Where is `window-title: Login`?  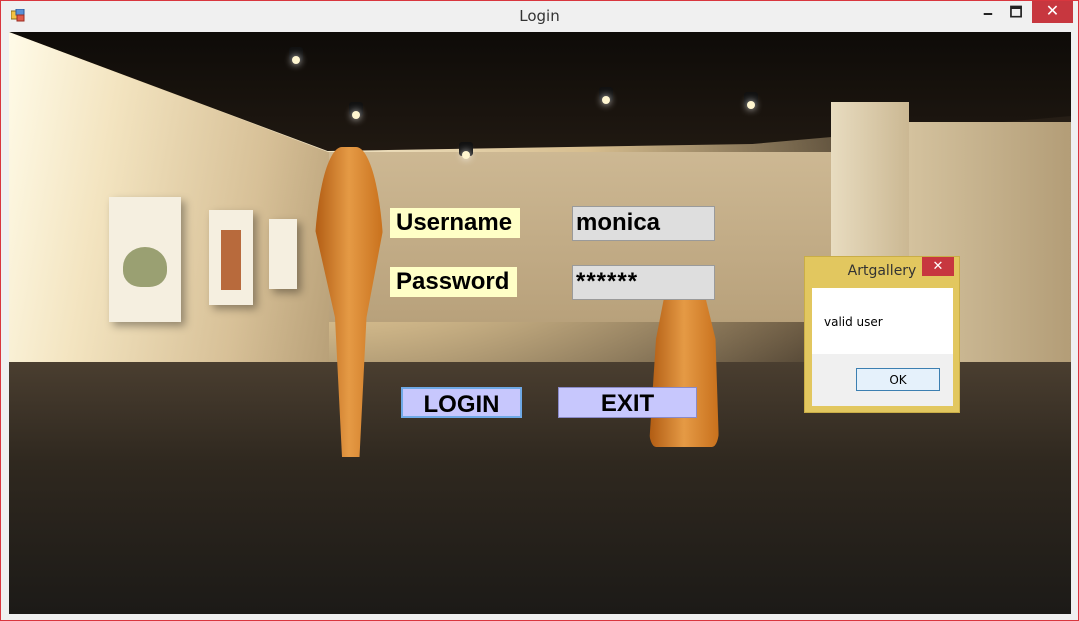
window-title: Login is located at coordinates (539, 16).